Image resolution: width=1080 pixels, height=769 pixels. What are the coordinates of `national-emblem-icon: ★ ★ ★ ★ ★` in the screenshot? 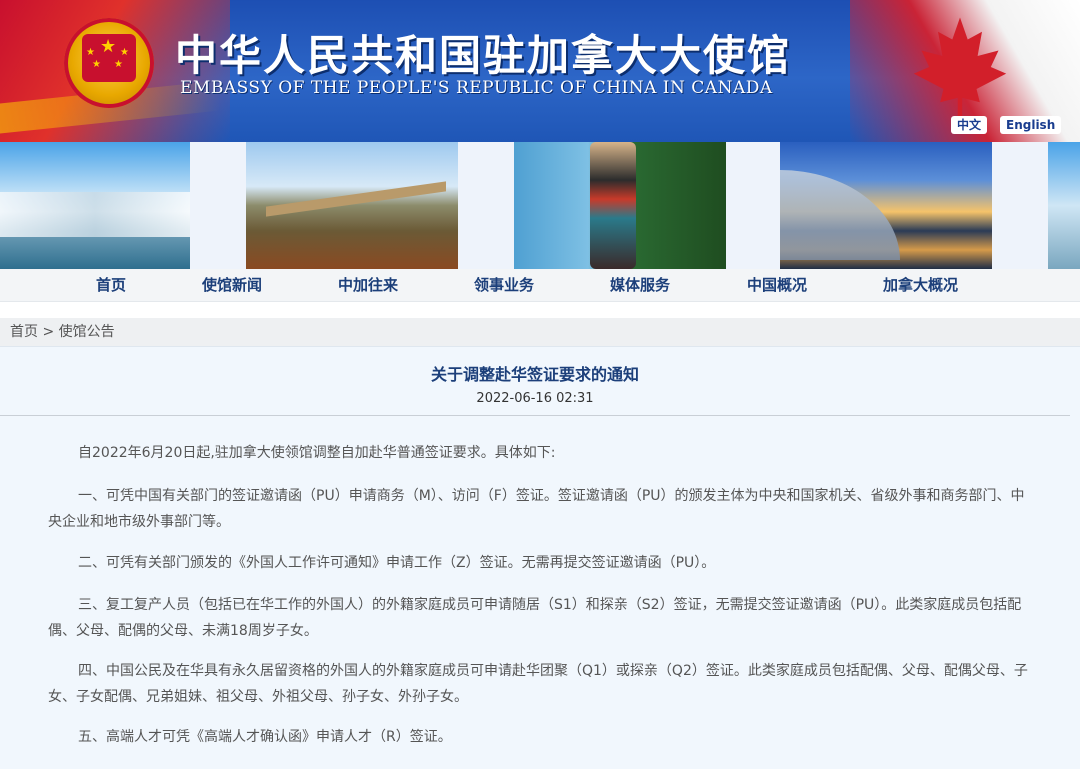 It's located at (109, 63).